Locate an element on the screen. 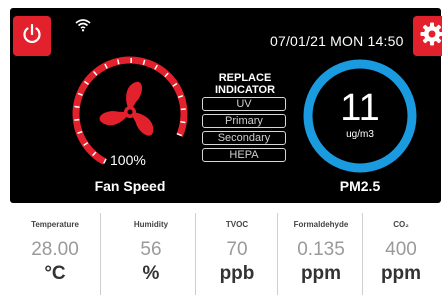  metric-temperature: Temperature 28.00 °C is located at coordinates (55, 254).